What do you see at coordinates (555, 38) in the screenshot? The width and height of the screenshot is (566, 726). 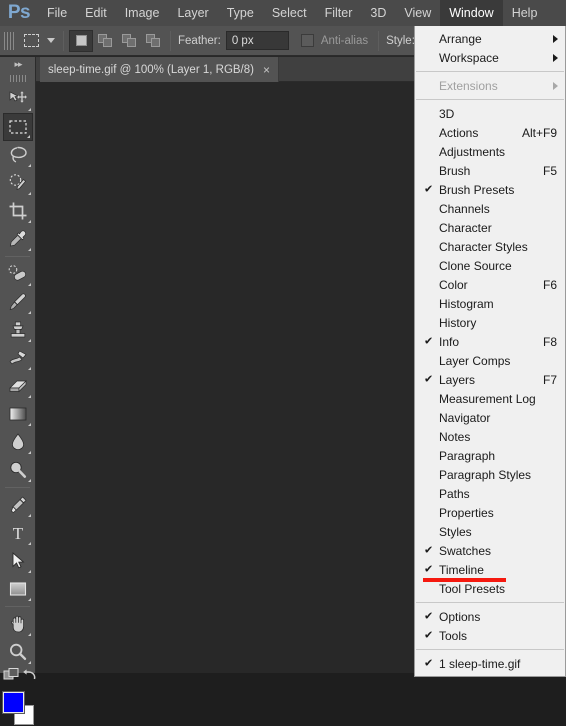 I see `submenu-arrow-icon` at bounding box center [555, 38].